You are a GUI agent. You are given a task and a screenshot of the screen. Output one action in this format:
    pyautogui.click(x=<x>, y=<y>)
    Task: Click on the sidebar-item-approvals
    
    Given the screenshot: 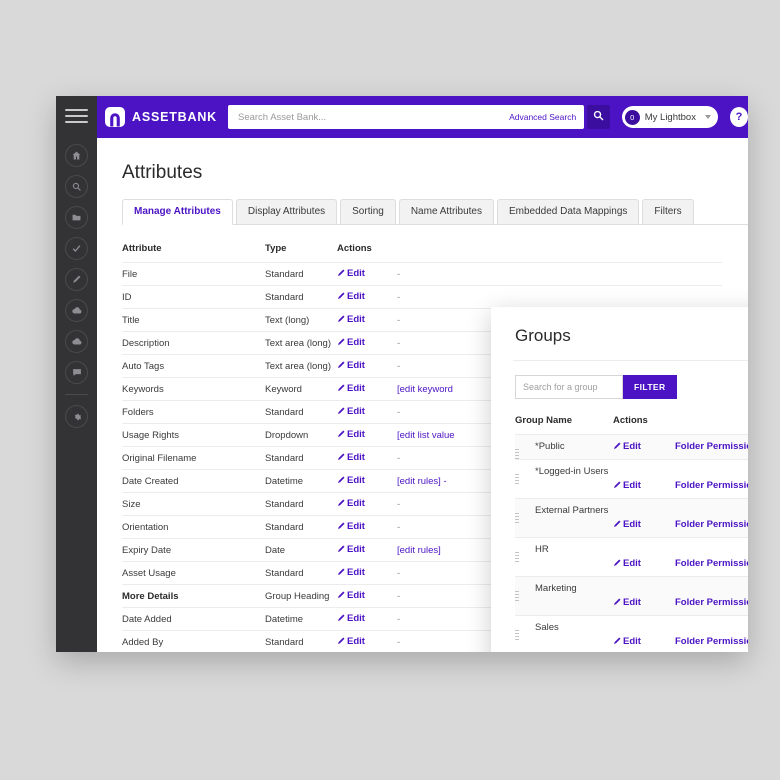 What is the action you would take?
    pyautogui.click(x=76, y=248)
    